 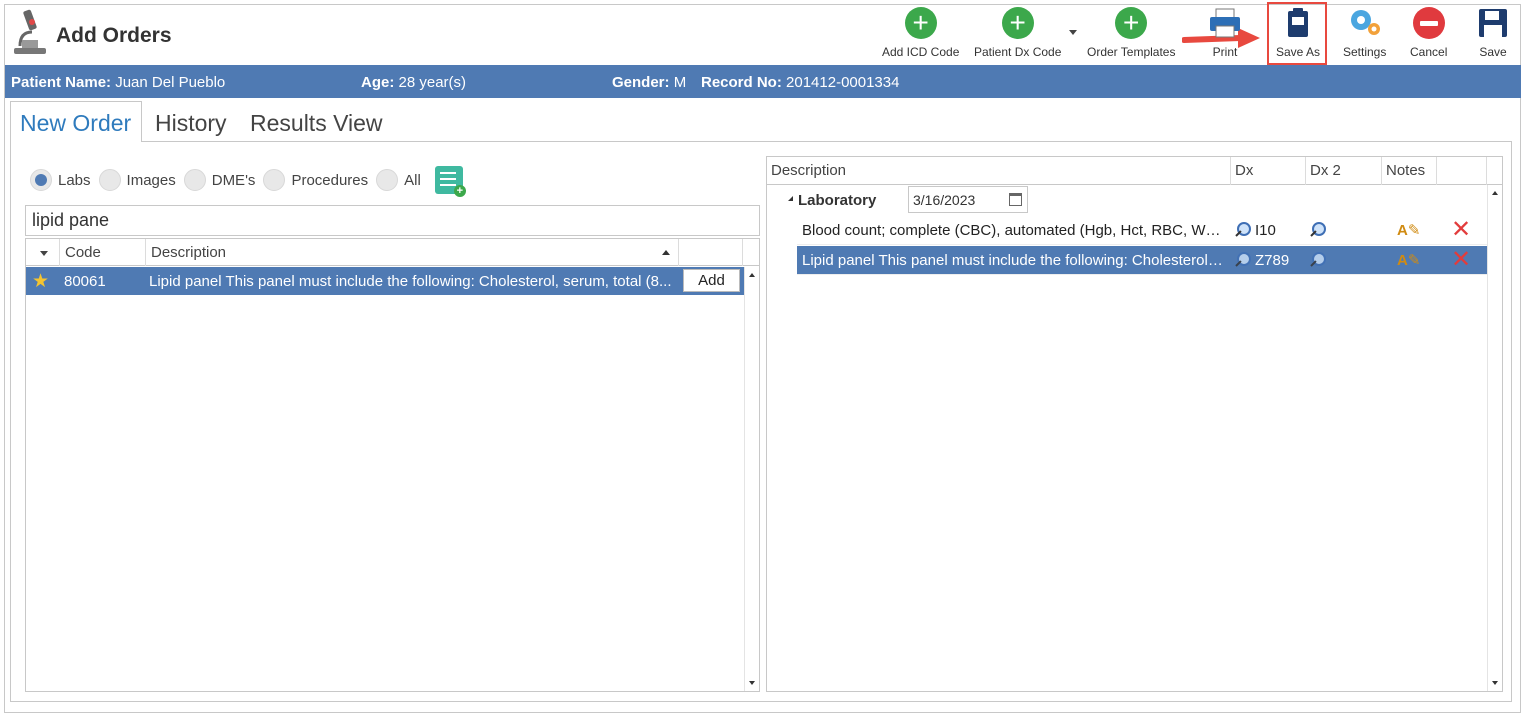 What do you see at coordinates (641, 82) in the screenshot?
I see `gender-label: Gender:` at bounding box center [641, 82].